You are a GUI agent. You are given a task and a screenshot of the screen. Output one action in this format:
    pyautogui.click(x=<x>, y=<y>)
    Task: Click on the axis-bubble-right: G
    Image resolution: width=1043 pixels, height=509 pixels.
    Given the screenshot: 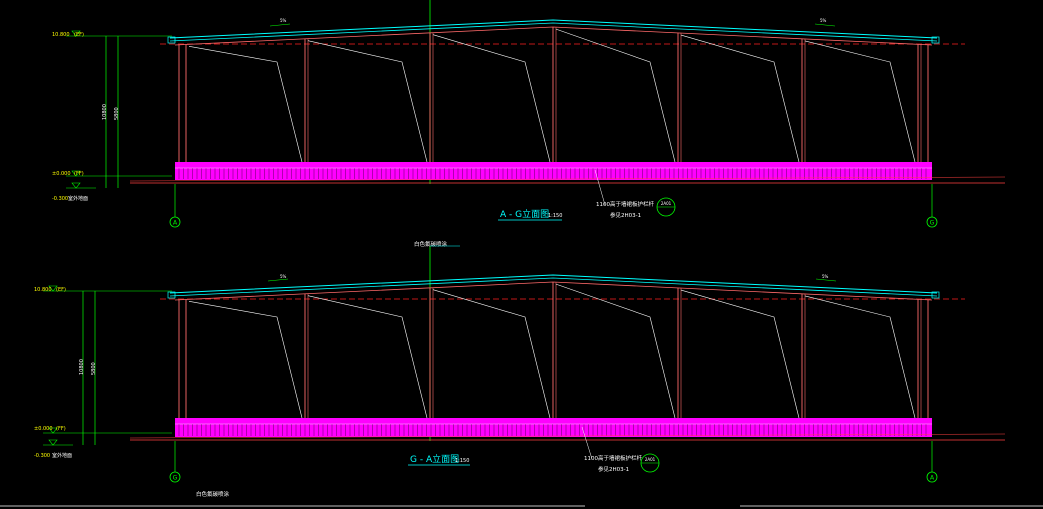 What is the action you would take?
    pyautogui.click(x=932, y=222)
    